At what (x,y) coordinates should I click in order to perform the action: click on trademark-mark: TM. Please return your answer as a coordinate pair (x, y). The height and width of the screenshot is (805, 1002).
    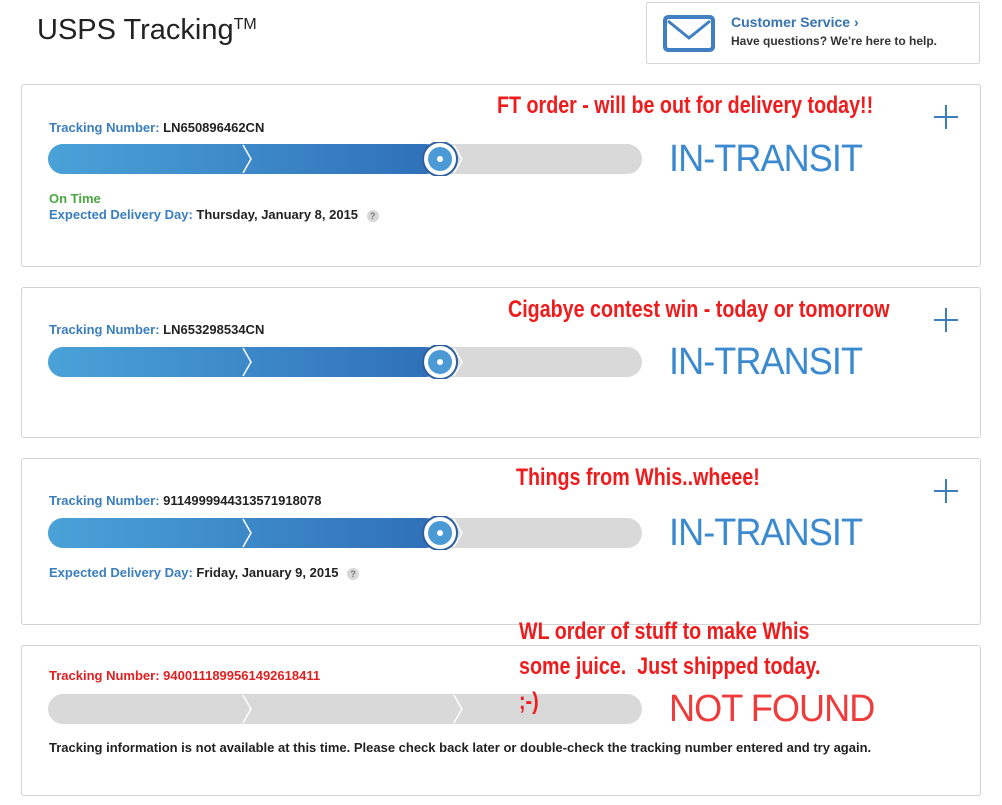
    Looking at the image, I should click on (245, 24).